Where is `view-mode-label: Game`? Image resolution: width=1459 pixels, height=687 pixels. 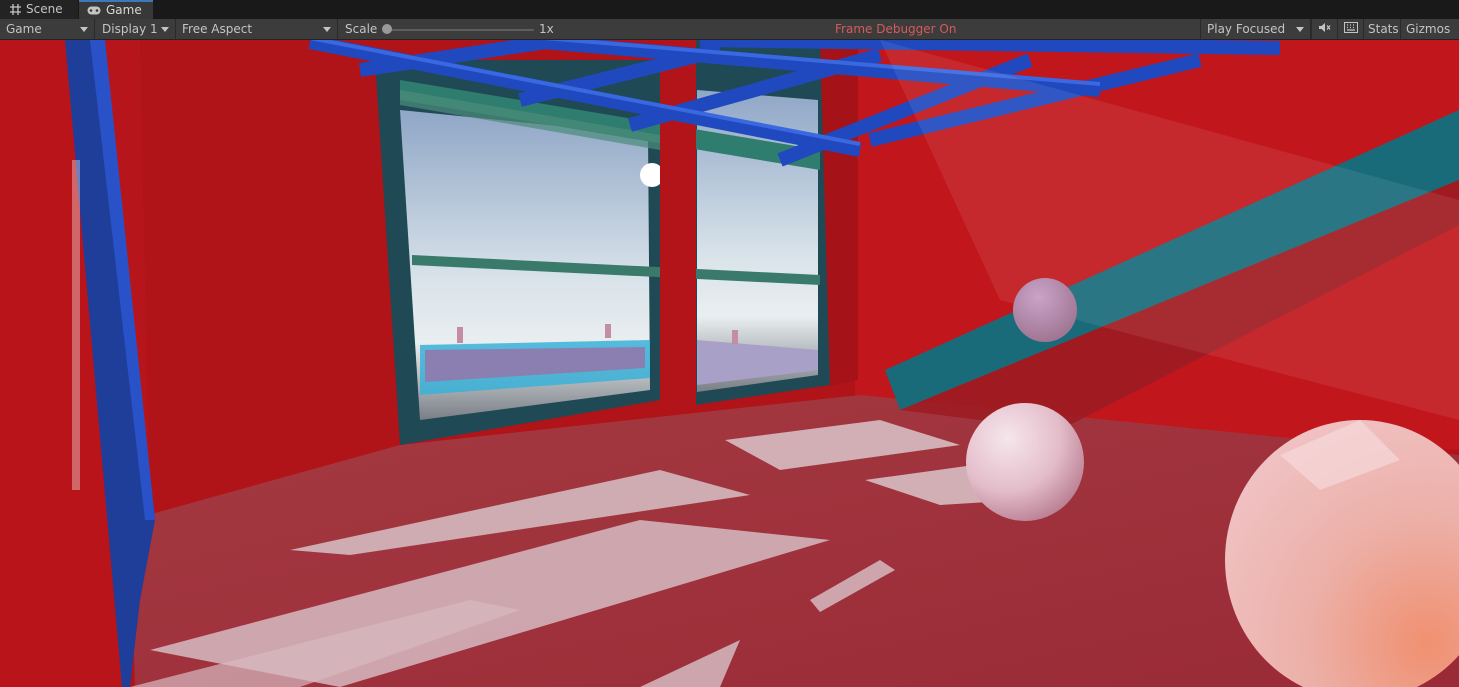
view-mode-label: Game is located at coordinates (24, 29).